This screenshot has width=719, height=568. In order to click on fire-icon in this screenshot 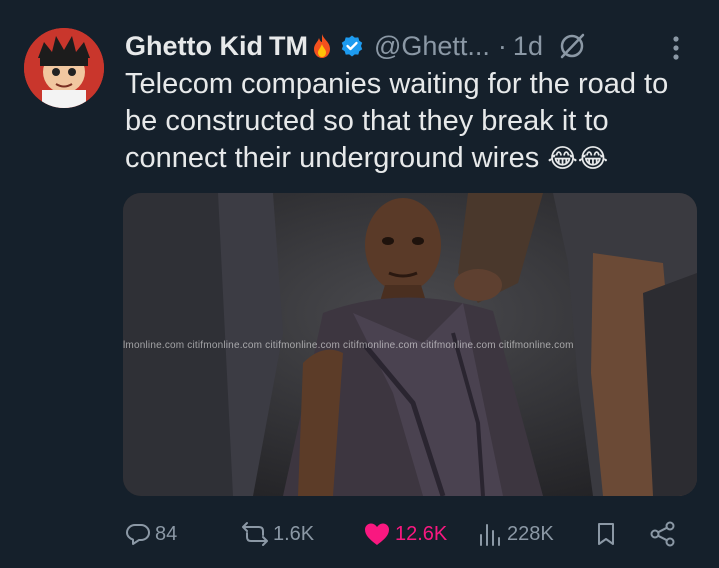, I will do `click(322, 46)`.